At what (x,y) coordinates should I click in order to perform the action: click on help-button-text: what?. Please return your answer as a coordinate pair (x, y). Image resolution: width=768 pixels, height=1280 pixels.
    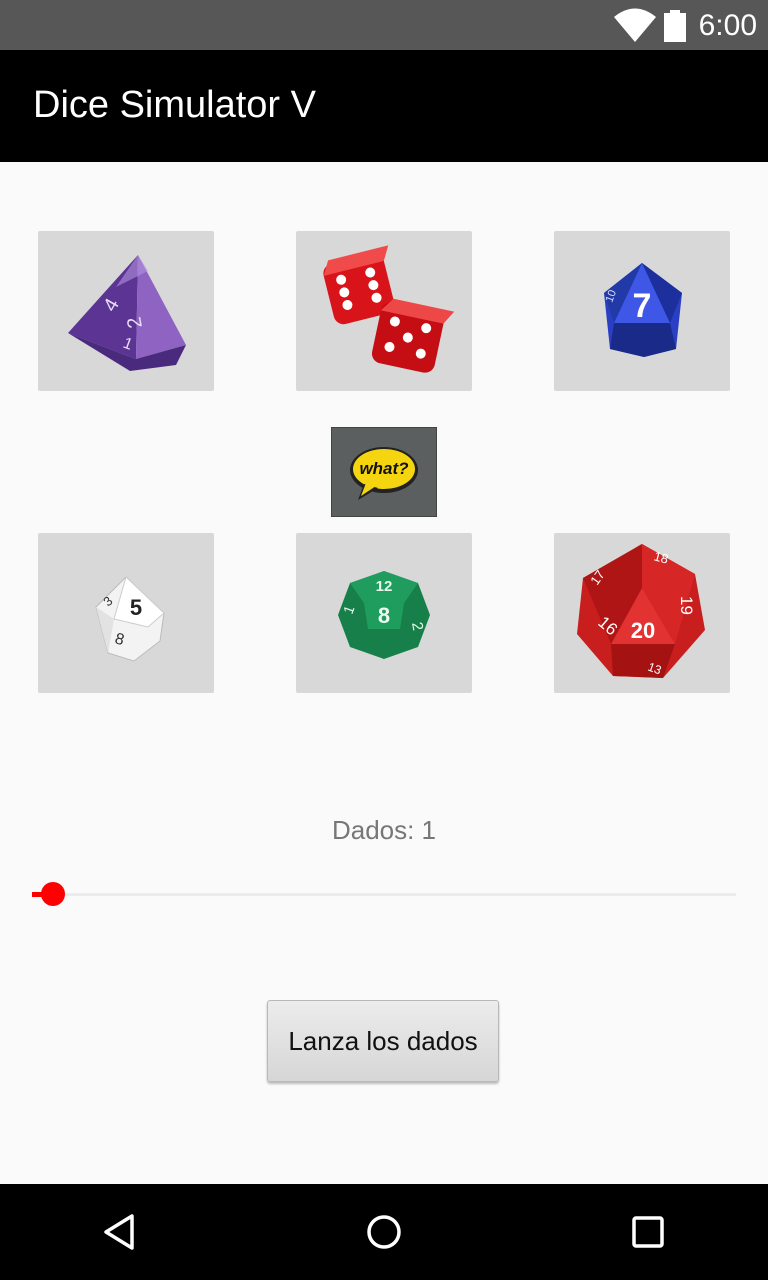
    Looking at the image, I should click on (384, 468).